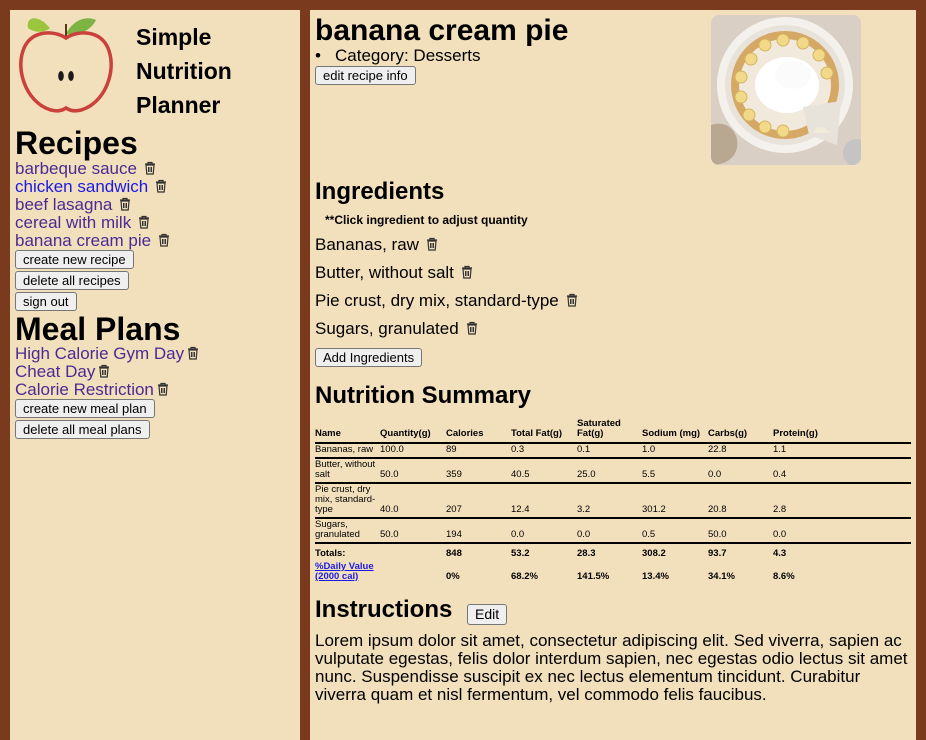 The width and height of the screenshot is (926, 740). What do you see at coordinates (413, 551) in the screenshot?
I see `nutrition-total-cell` at bounding box center [413, 551].